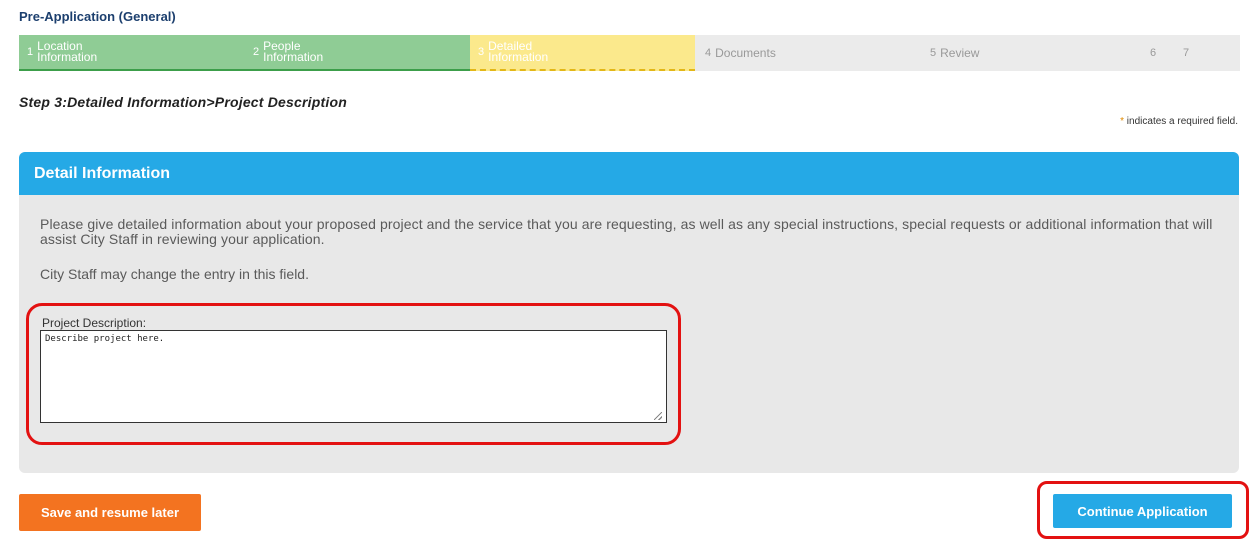 Image resolution: width=1254 pixels, height=539 pixels. Describe the element at coordinates (807, 53) in the screenshot. I see `step-documents: 4 Documents` at that location.